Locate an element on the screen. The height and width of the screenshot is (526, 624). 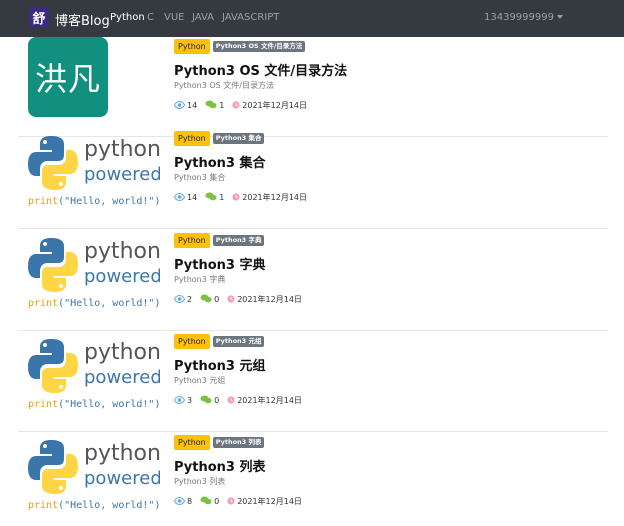
tag-badge: Python3 OS 文件/目录方法 is located at coordinates (259, 46).